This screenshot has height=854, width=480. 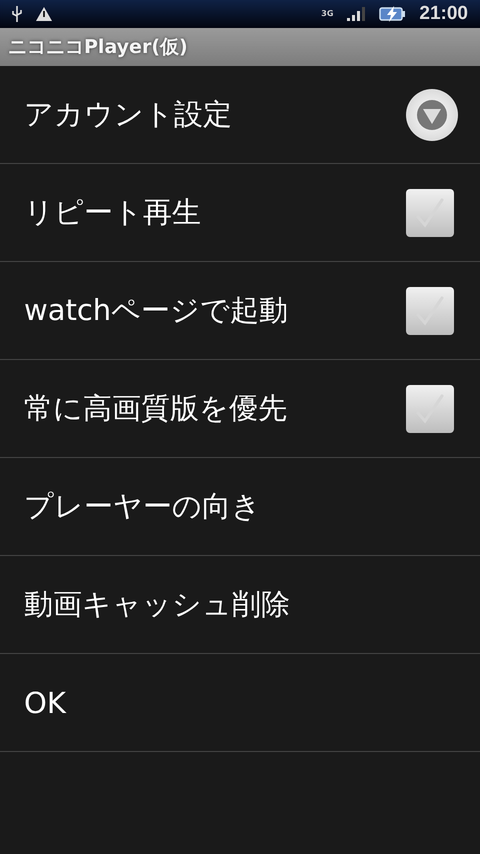 I want to click on battery-charging-icon, so click(x=392, y=14).